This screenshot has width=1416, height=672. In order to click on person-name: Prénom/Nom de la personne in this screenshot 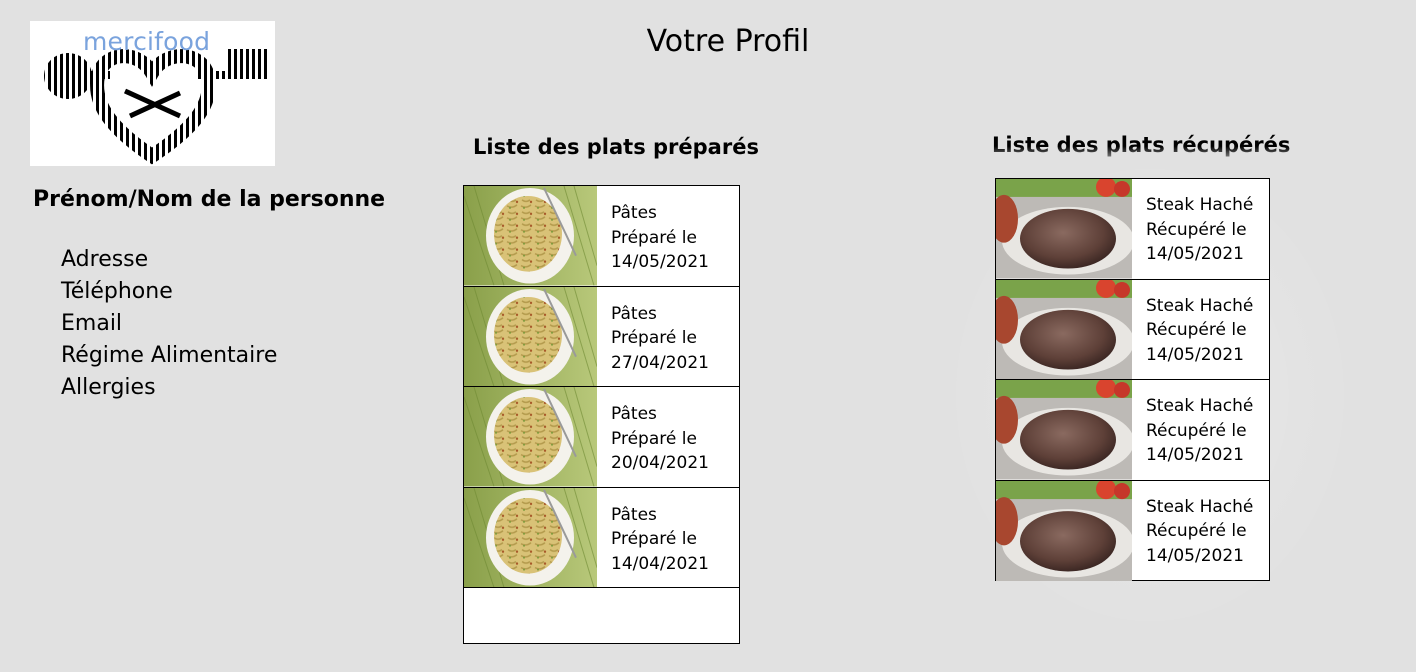, I will do `click(209, 199)`.